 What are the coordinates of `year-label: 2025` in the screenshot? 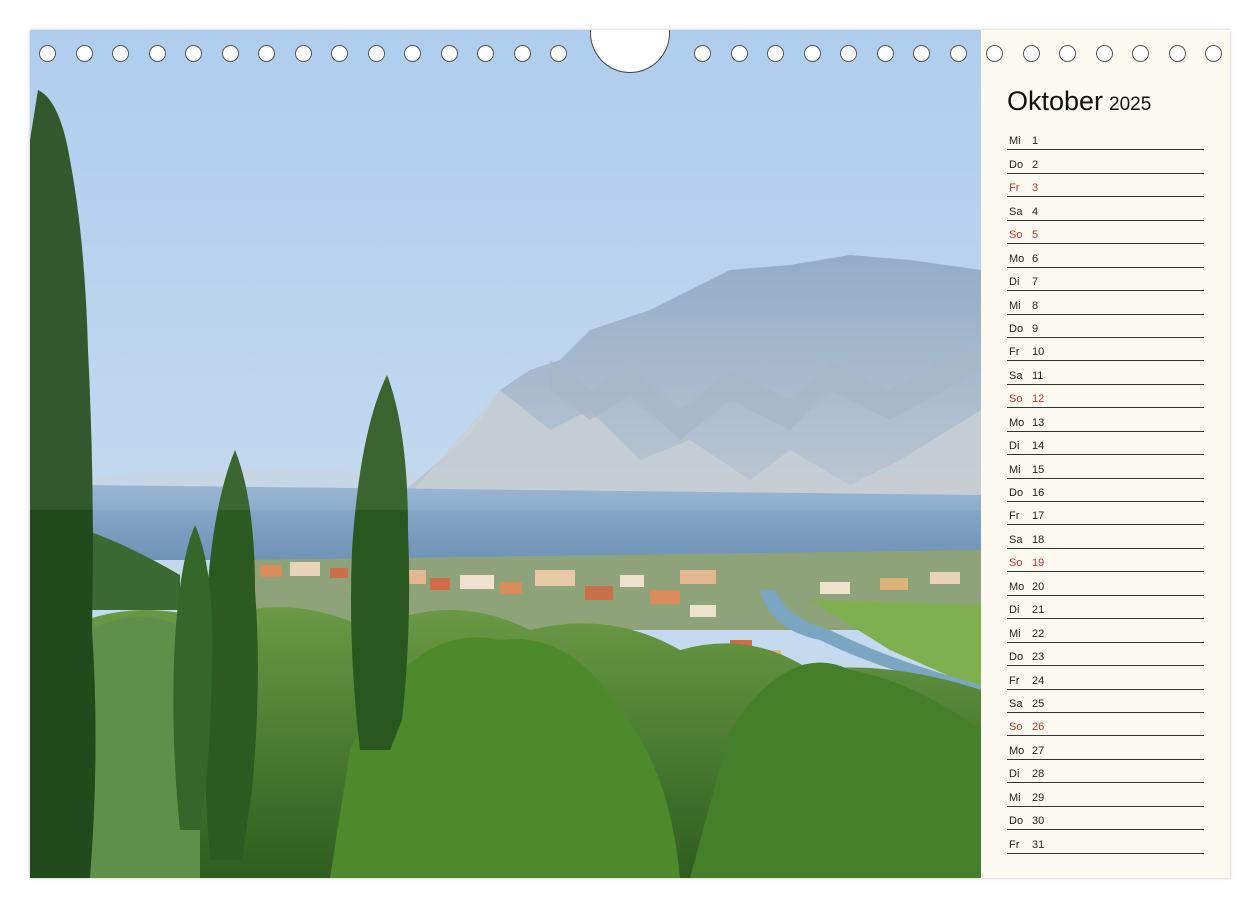 It's located at (1130, 104).